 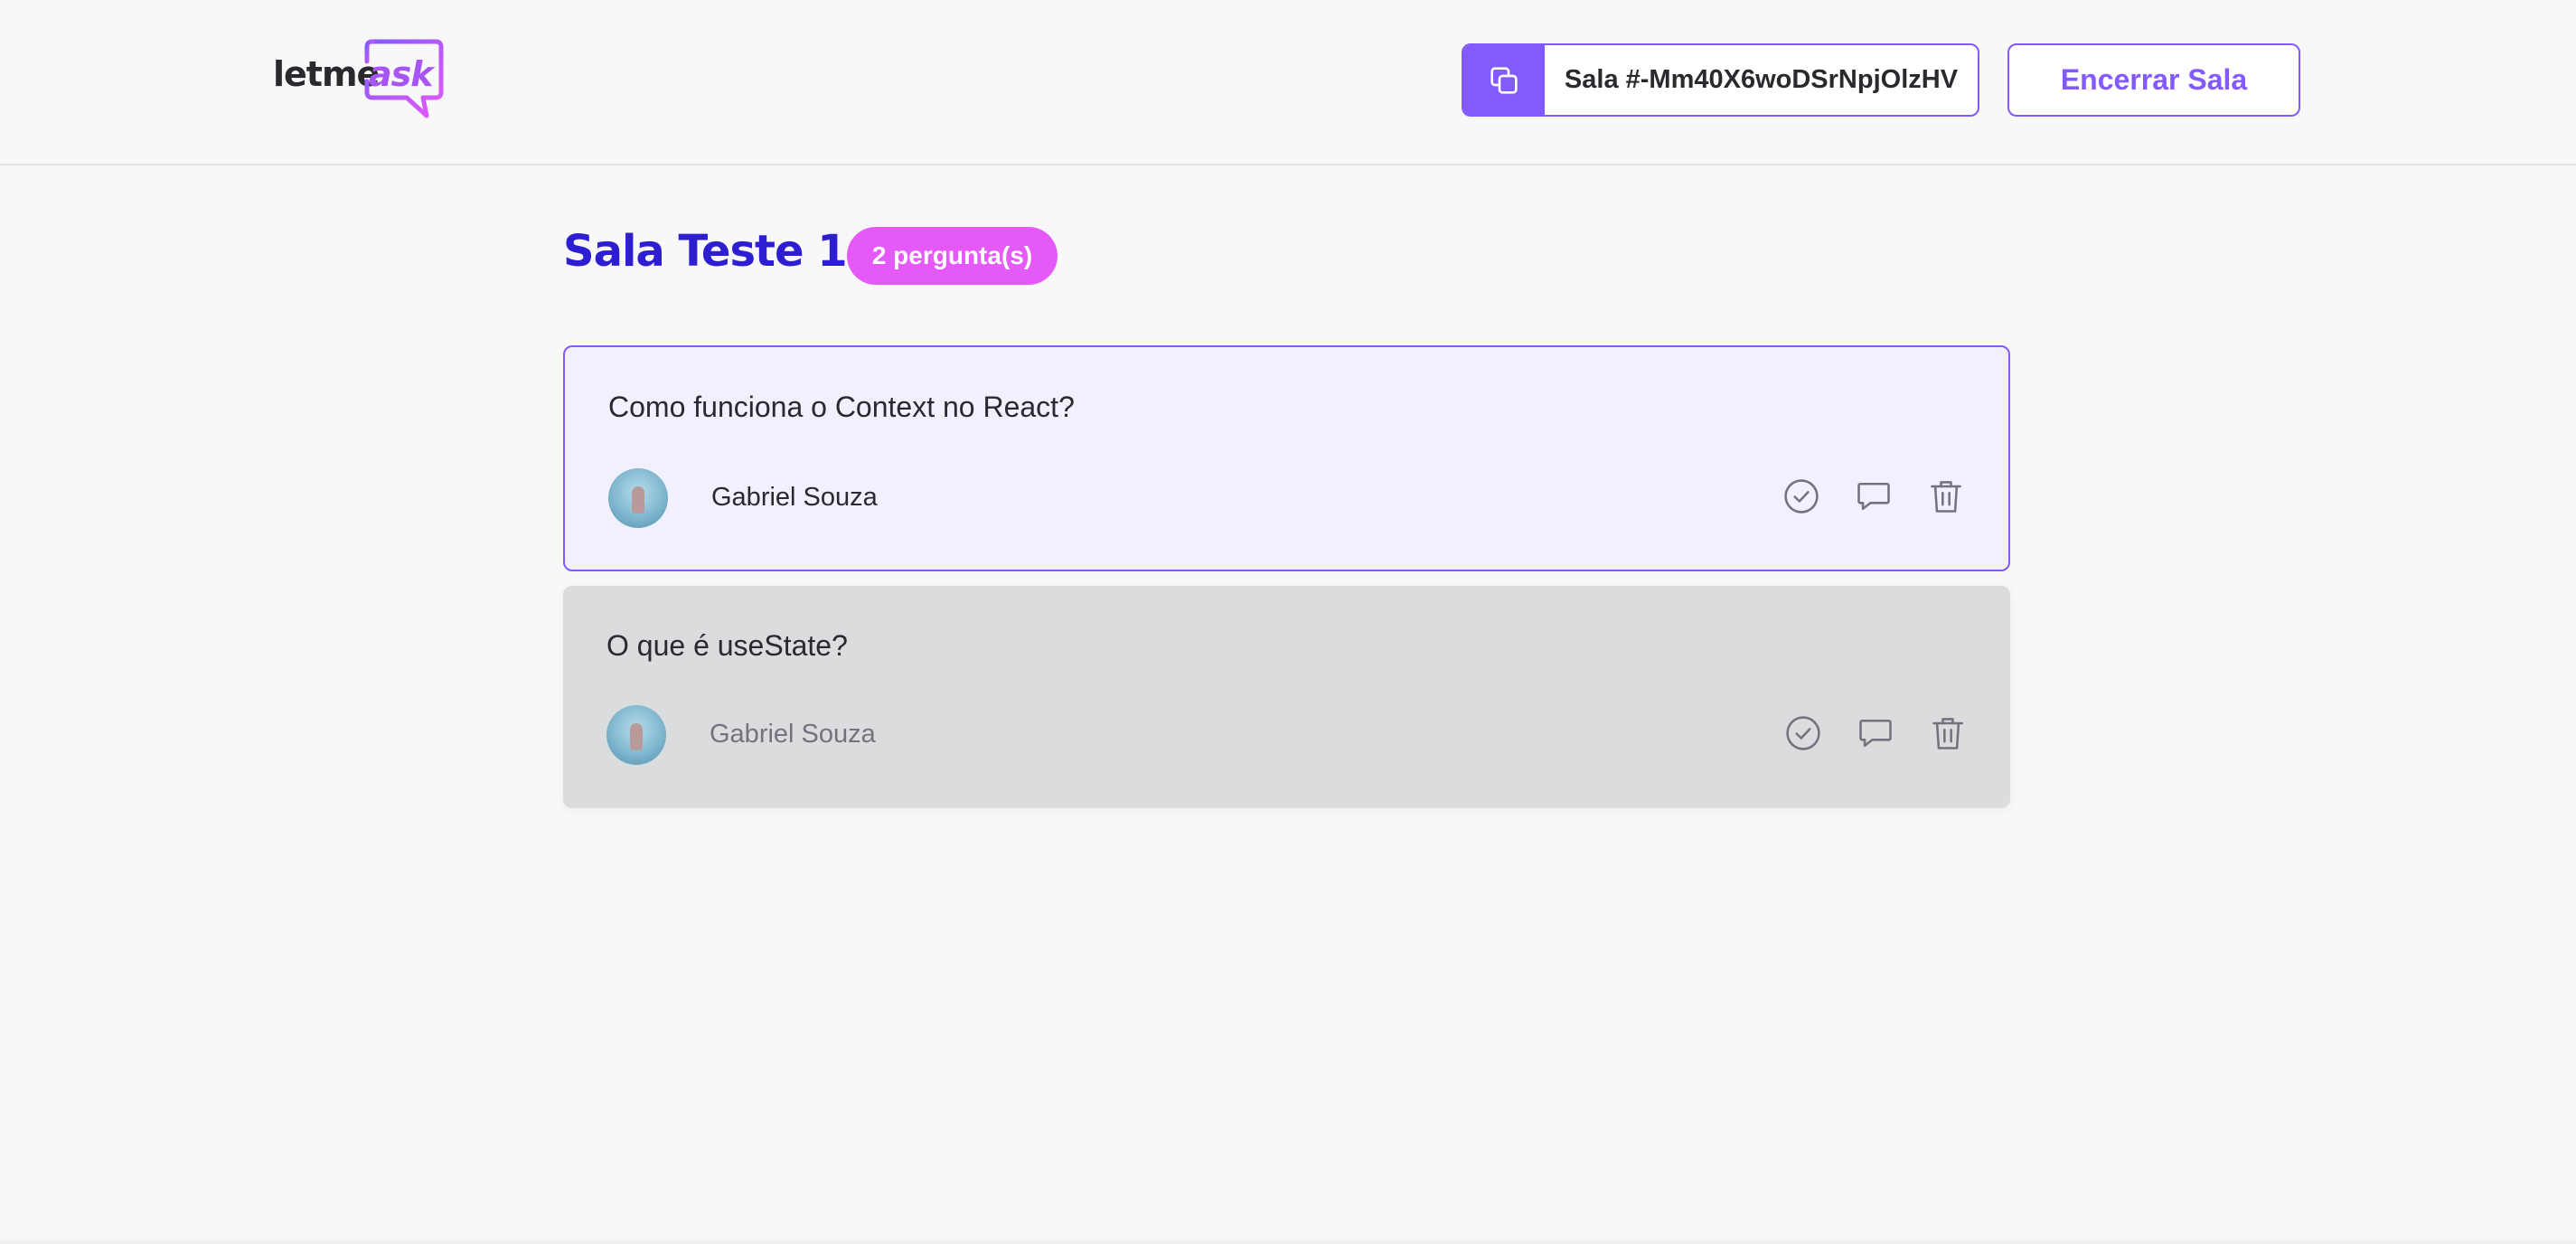 What do you see at coordinates (842, 407) in the screenshot?
I see `question-content: Como funciona o Context no React?` at bounding box center [842, 407].